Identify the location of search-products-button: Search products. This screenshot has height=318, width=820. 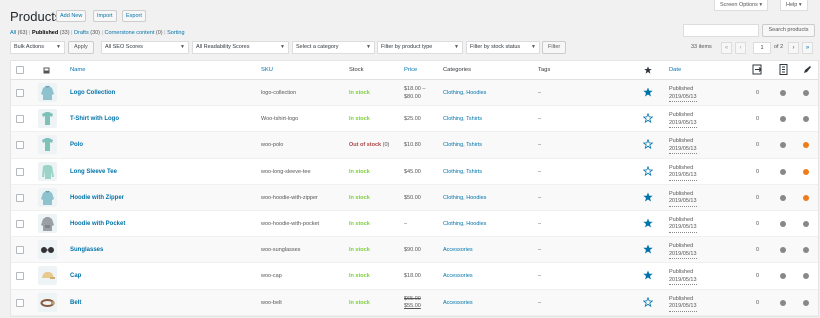
(788, 30).